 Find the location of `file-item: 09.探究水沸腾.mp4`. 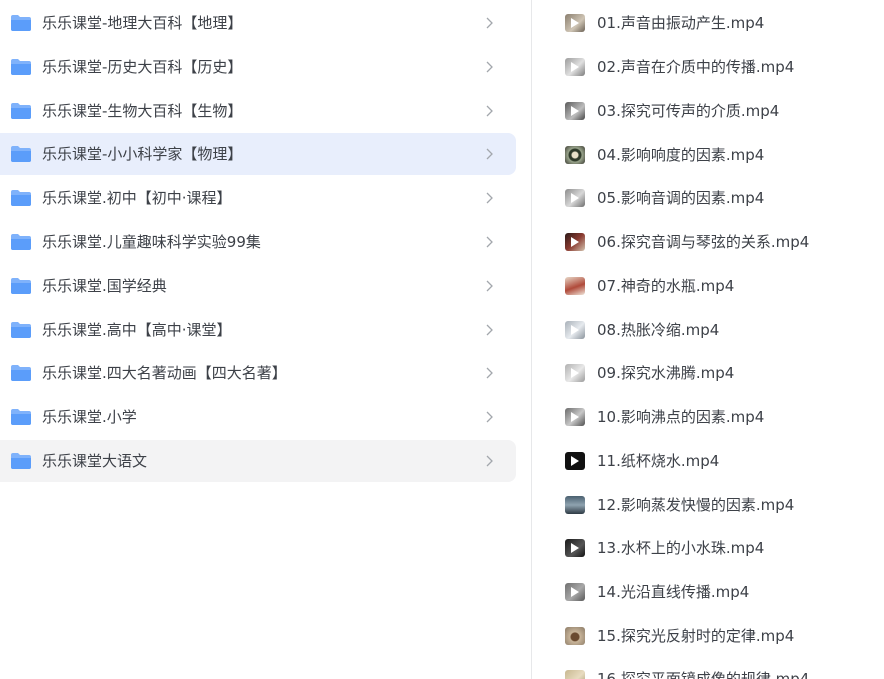

file-item: 09.探究水沸腾.mp4 is located at coordinates (708, 373).